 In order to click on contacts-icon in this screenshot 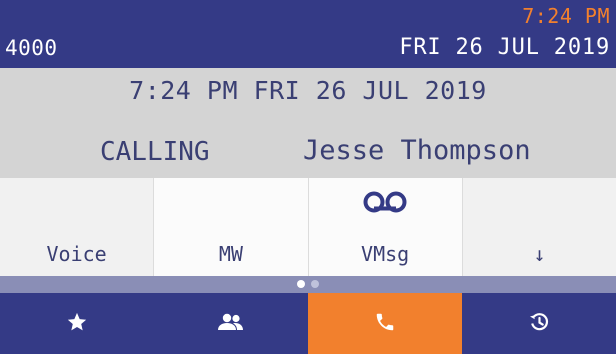, I will do `click(231, 324)`.